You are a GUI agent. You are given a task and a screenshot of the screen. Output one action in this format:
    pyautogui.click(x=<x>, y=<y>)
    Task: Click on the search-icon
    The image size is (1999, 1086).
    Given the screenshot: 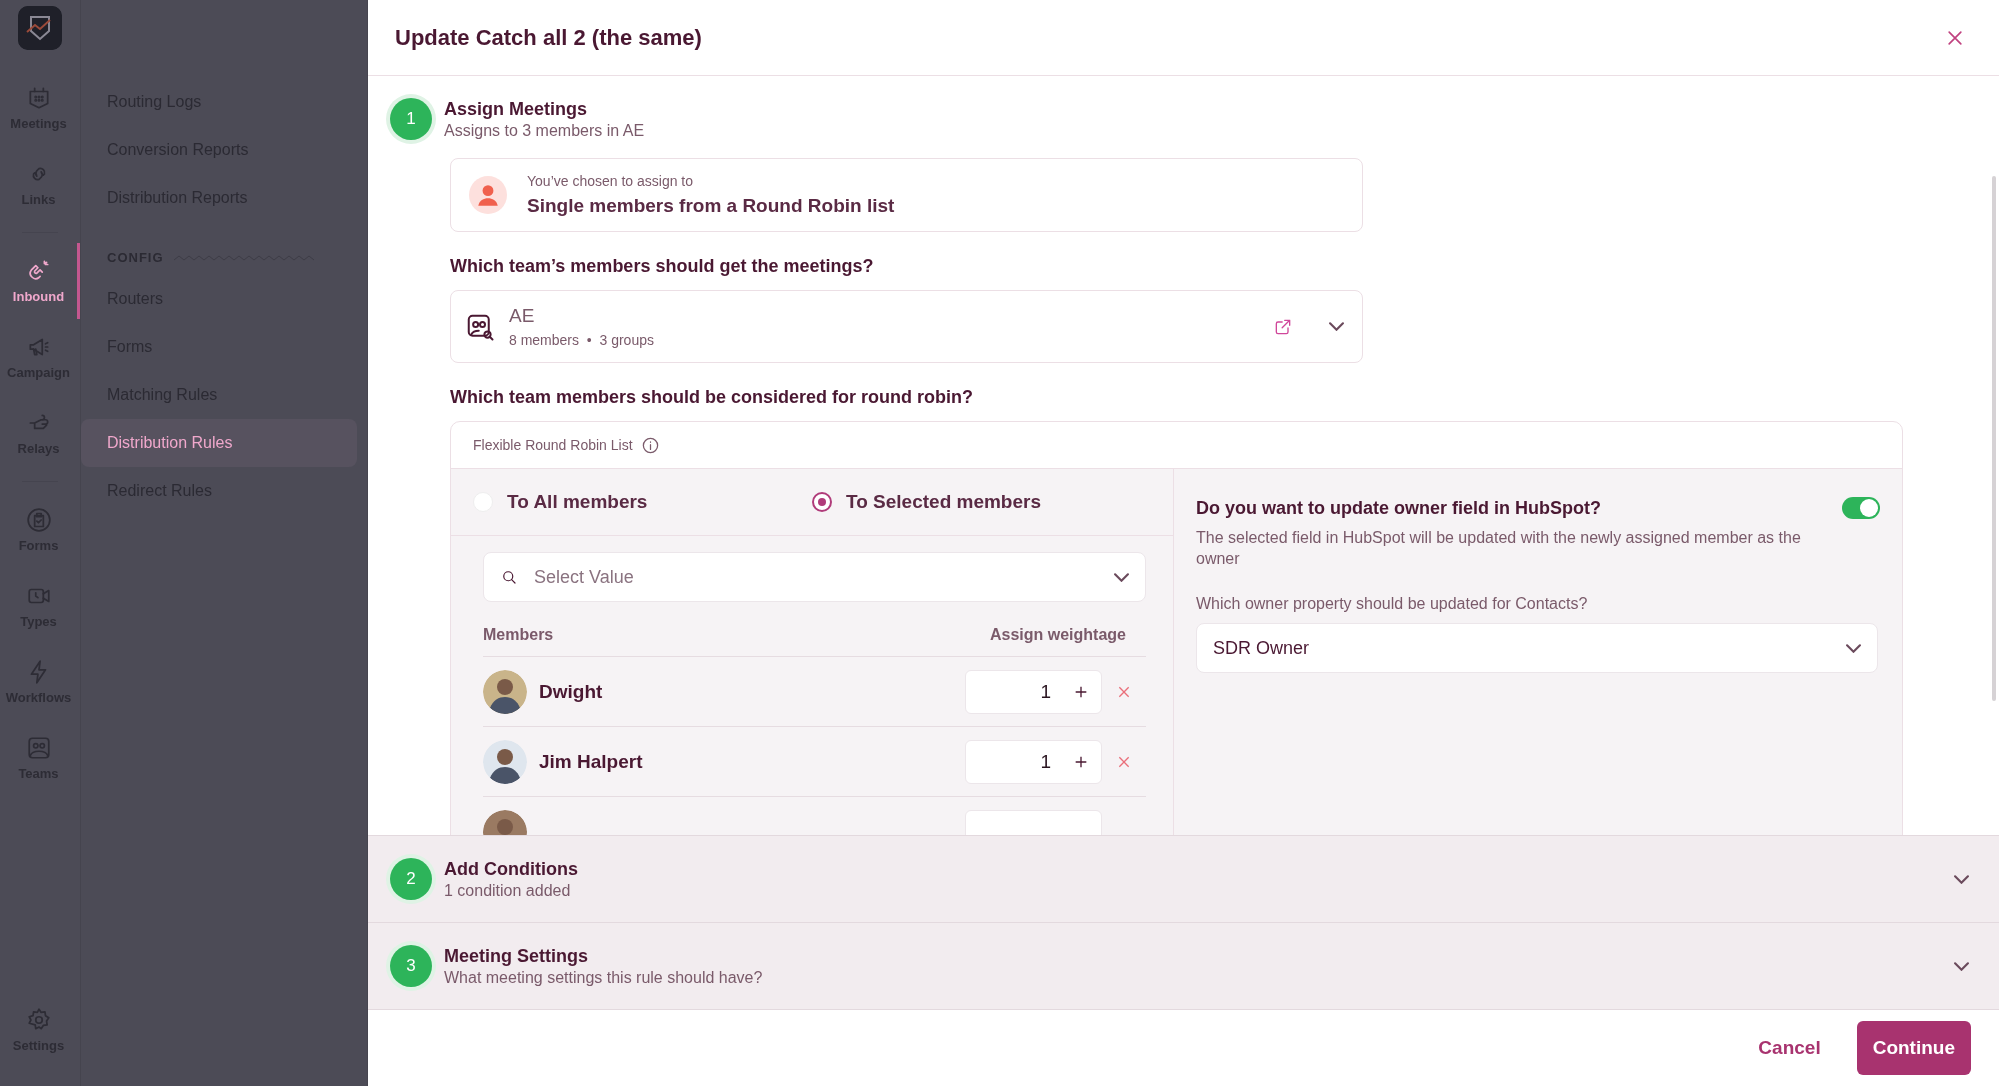 What is the action you would take?
    pyautogui.click(x=509, y=577)
    